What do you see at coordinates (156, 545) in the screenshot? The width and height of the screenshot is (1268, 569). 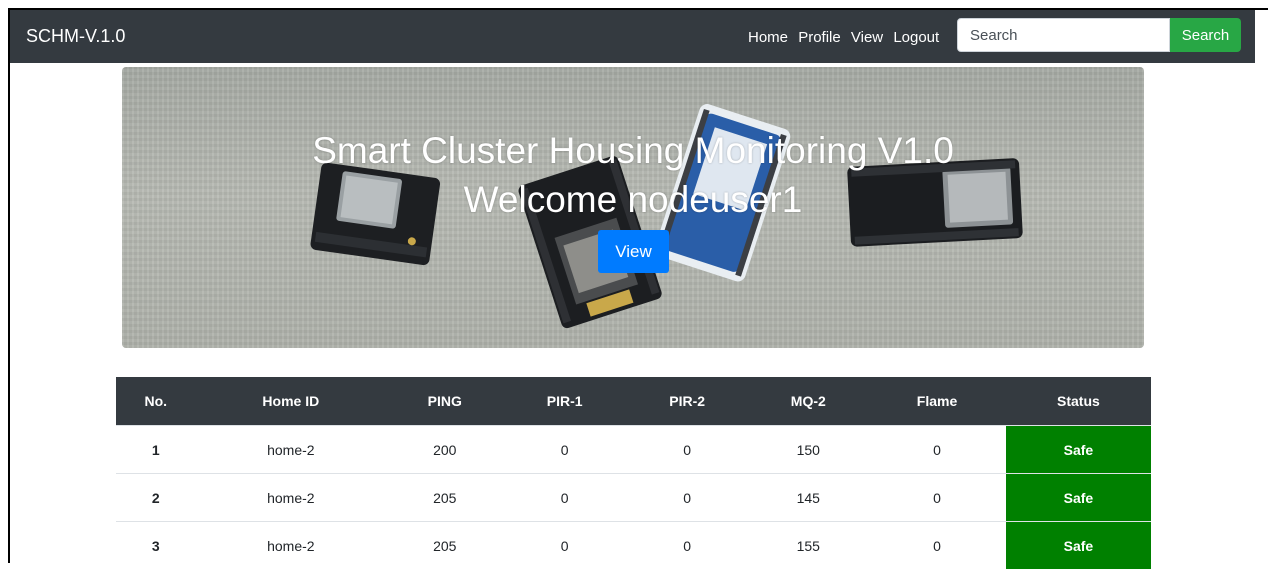 I see `cell-no: 3` at bounding box center [156, 545].